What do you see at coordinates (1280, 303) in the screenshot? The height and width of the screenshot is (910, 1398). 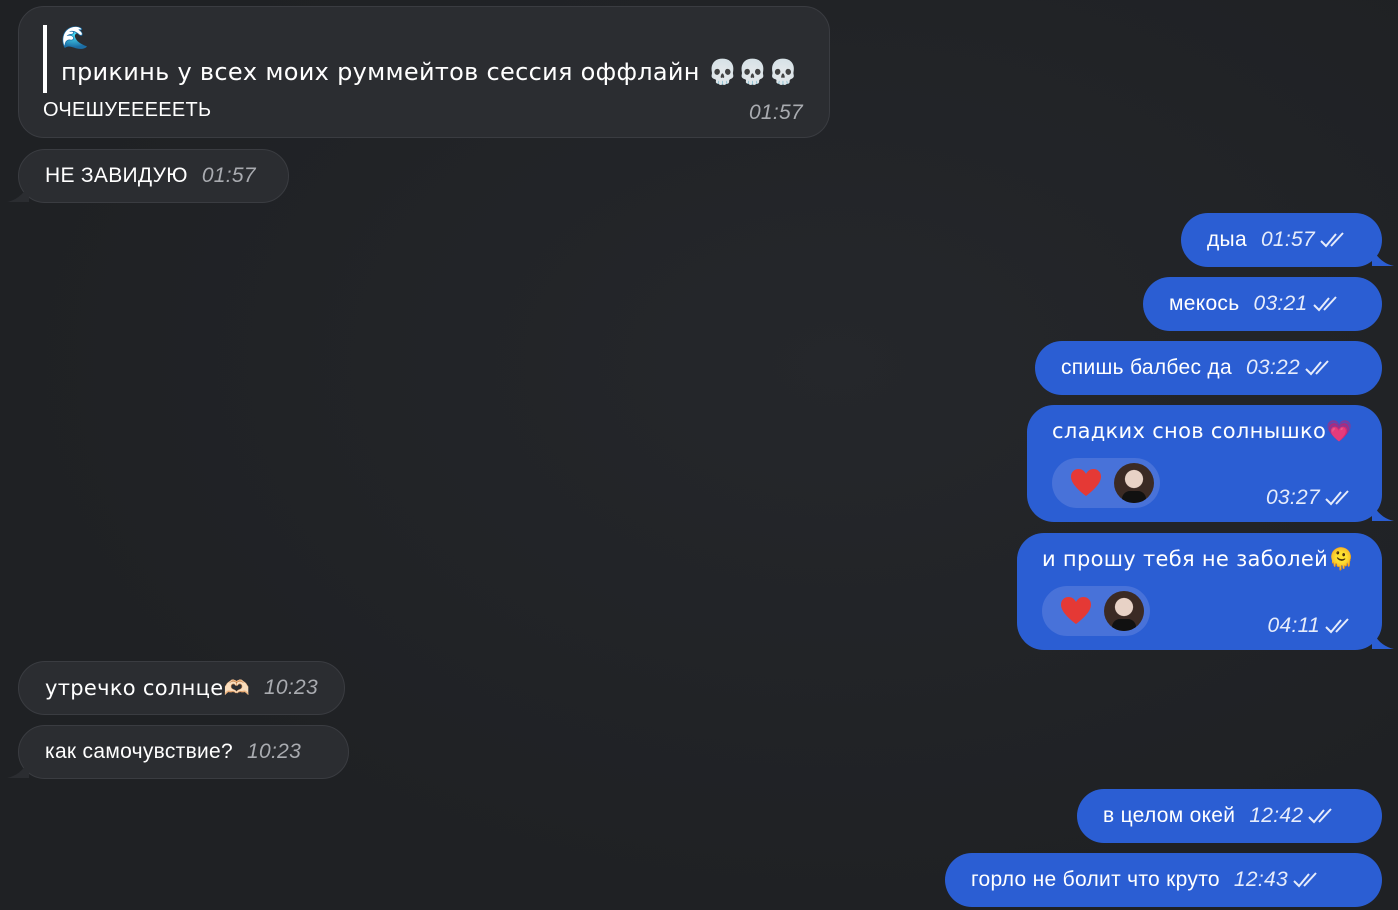 I see `message-time: 03:21` at bounding box center [1280, 303].